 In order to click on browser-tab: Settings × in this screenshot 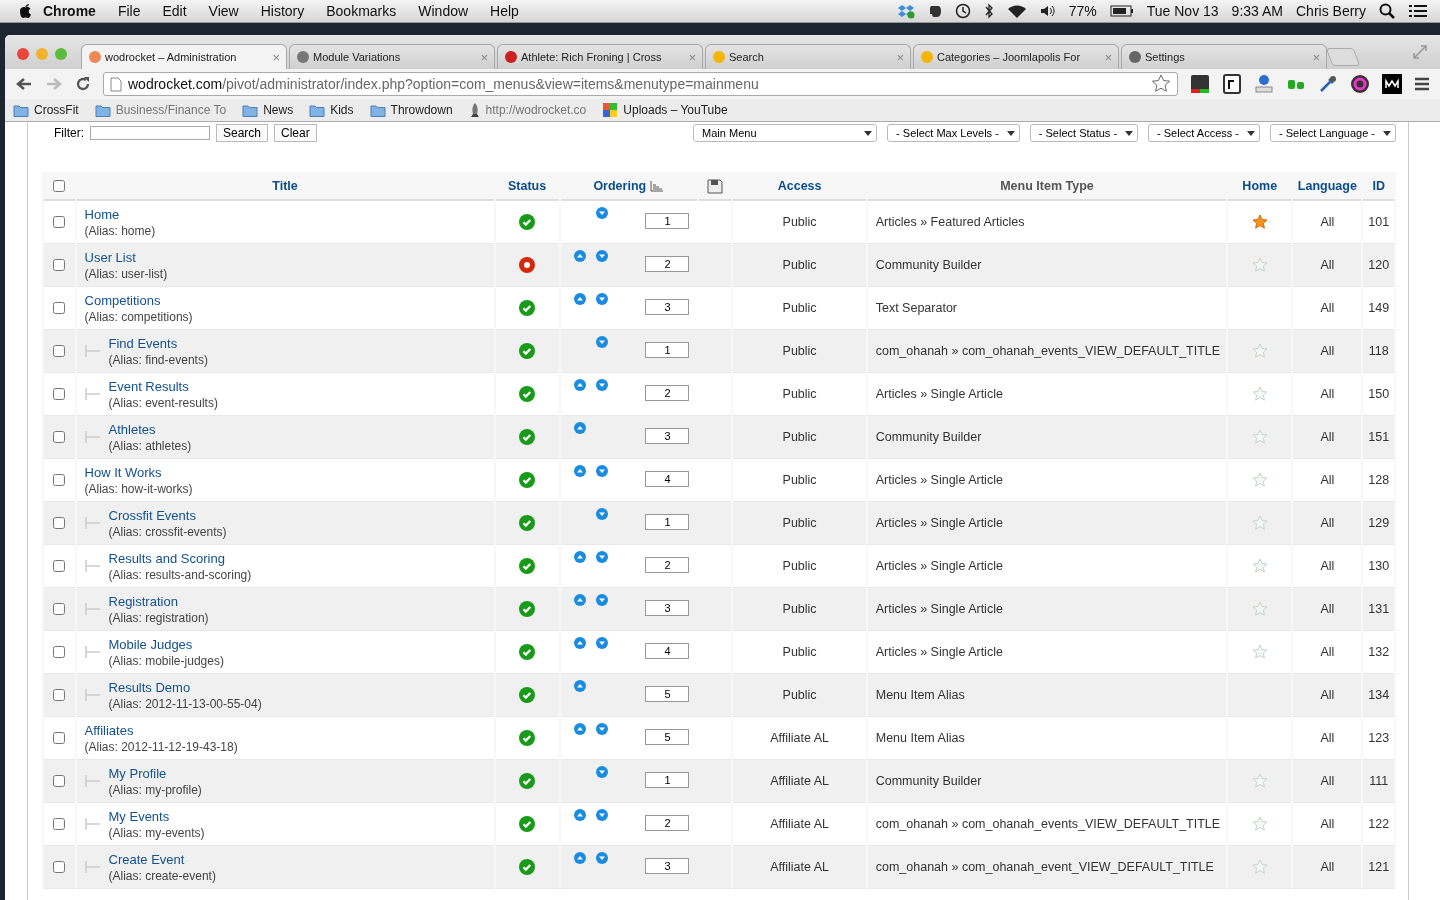, I will do `click(1224, 56)`.